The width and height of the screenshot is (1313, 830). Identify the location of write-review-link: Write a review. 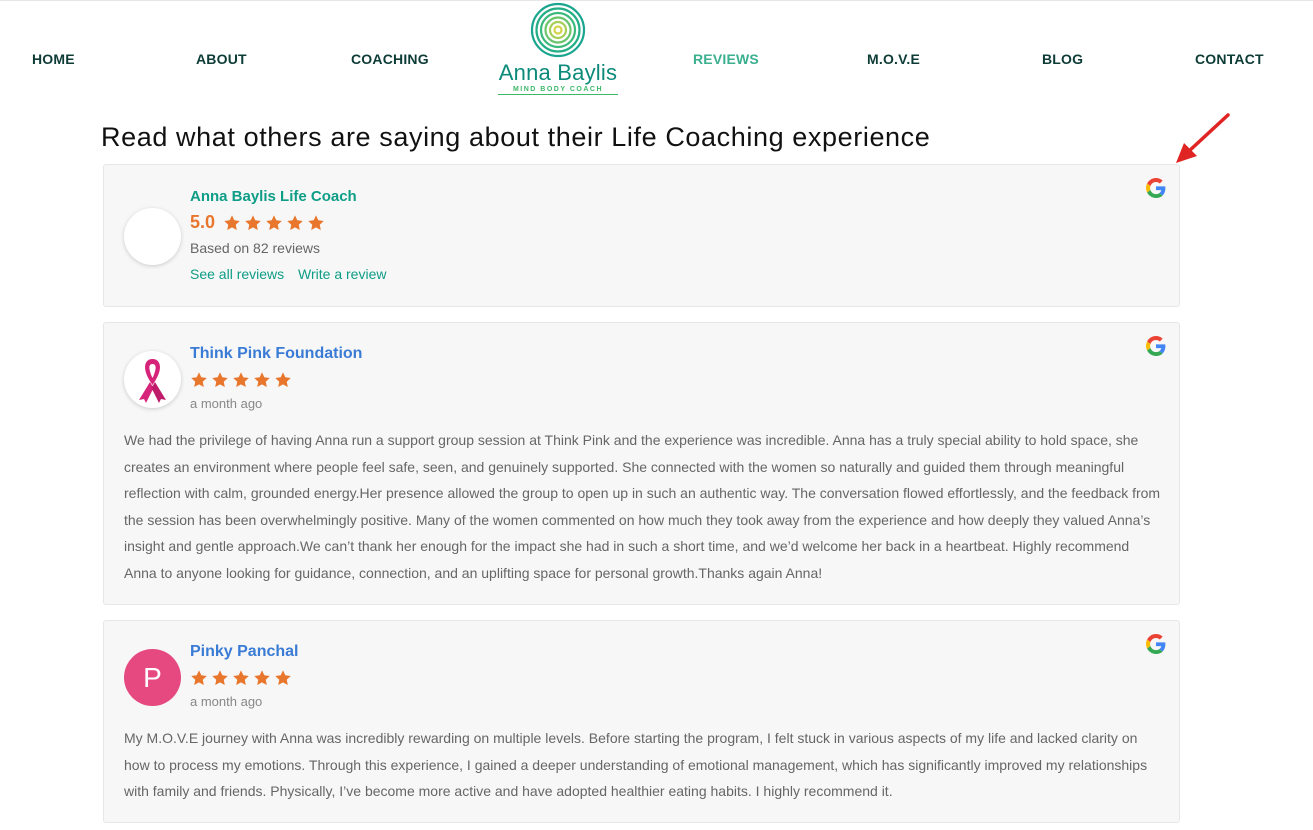
(342, 274).